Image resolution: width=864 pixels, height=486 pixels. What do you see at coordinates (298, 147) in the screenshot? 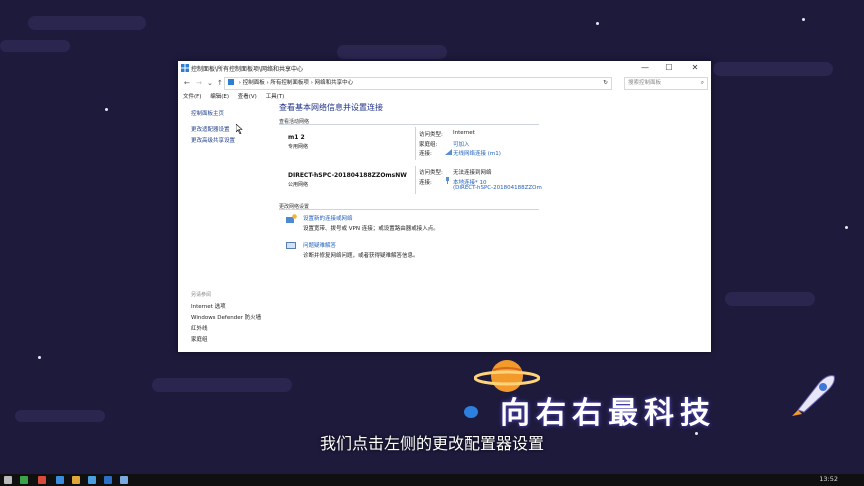
I see `network-category: 专用网络` at bounding box center [298, 147].